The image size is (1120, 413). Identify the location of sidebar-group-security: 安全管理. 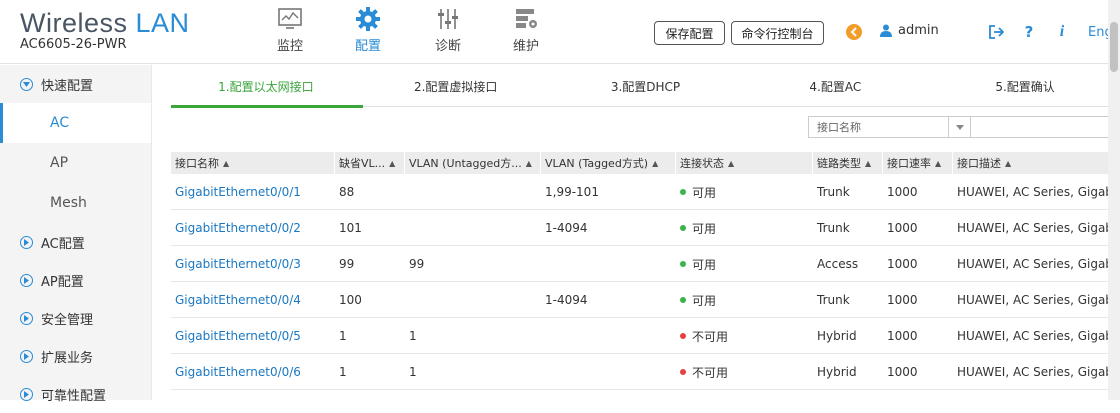
(75, 318).